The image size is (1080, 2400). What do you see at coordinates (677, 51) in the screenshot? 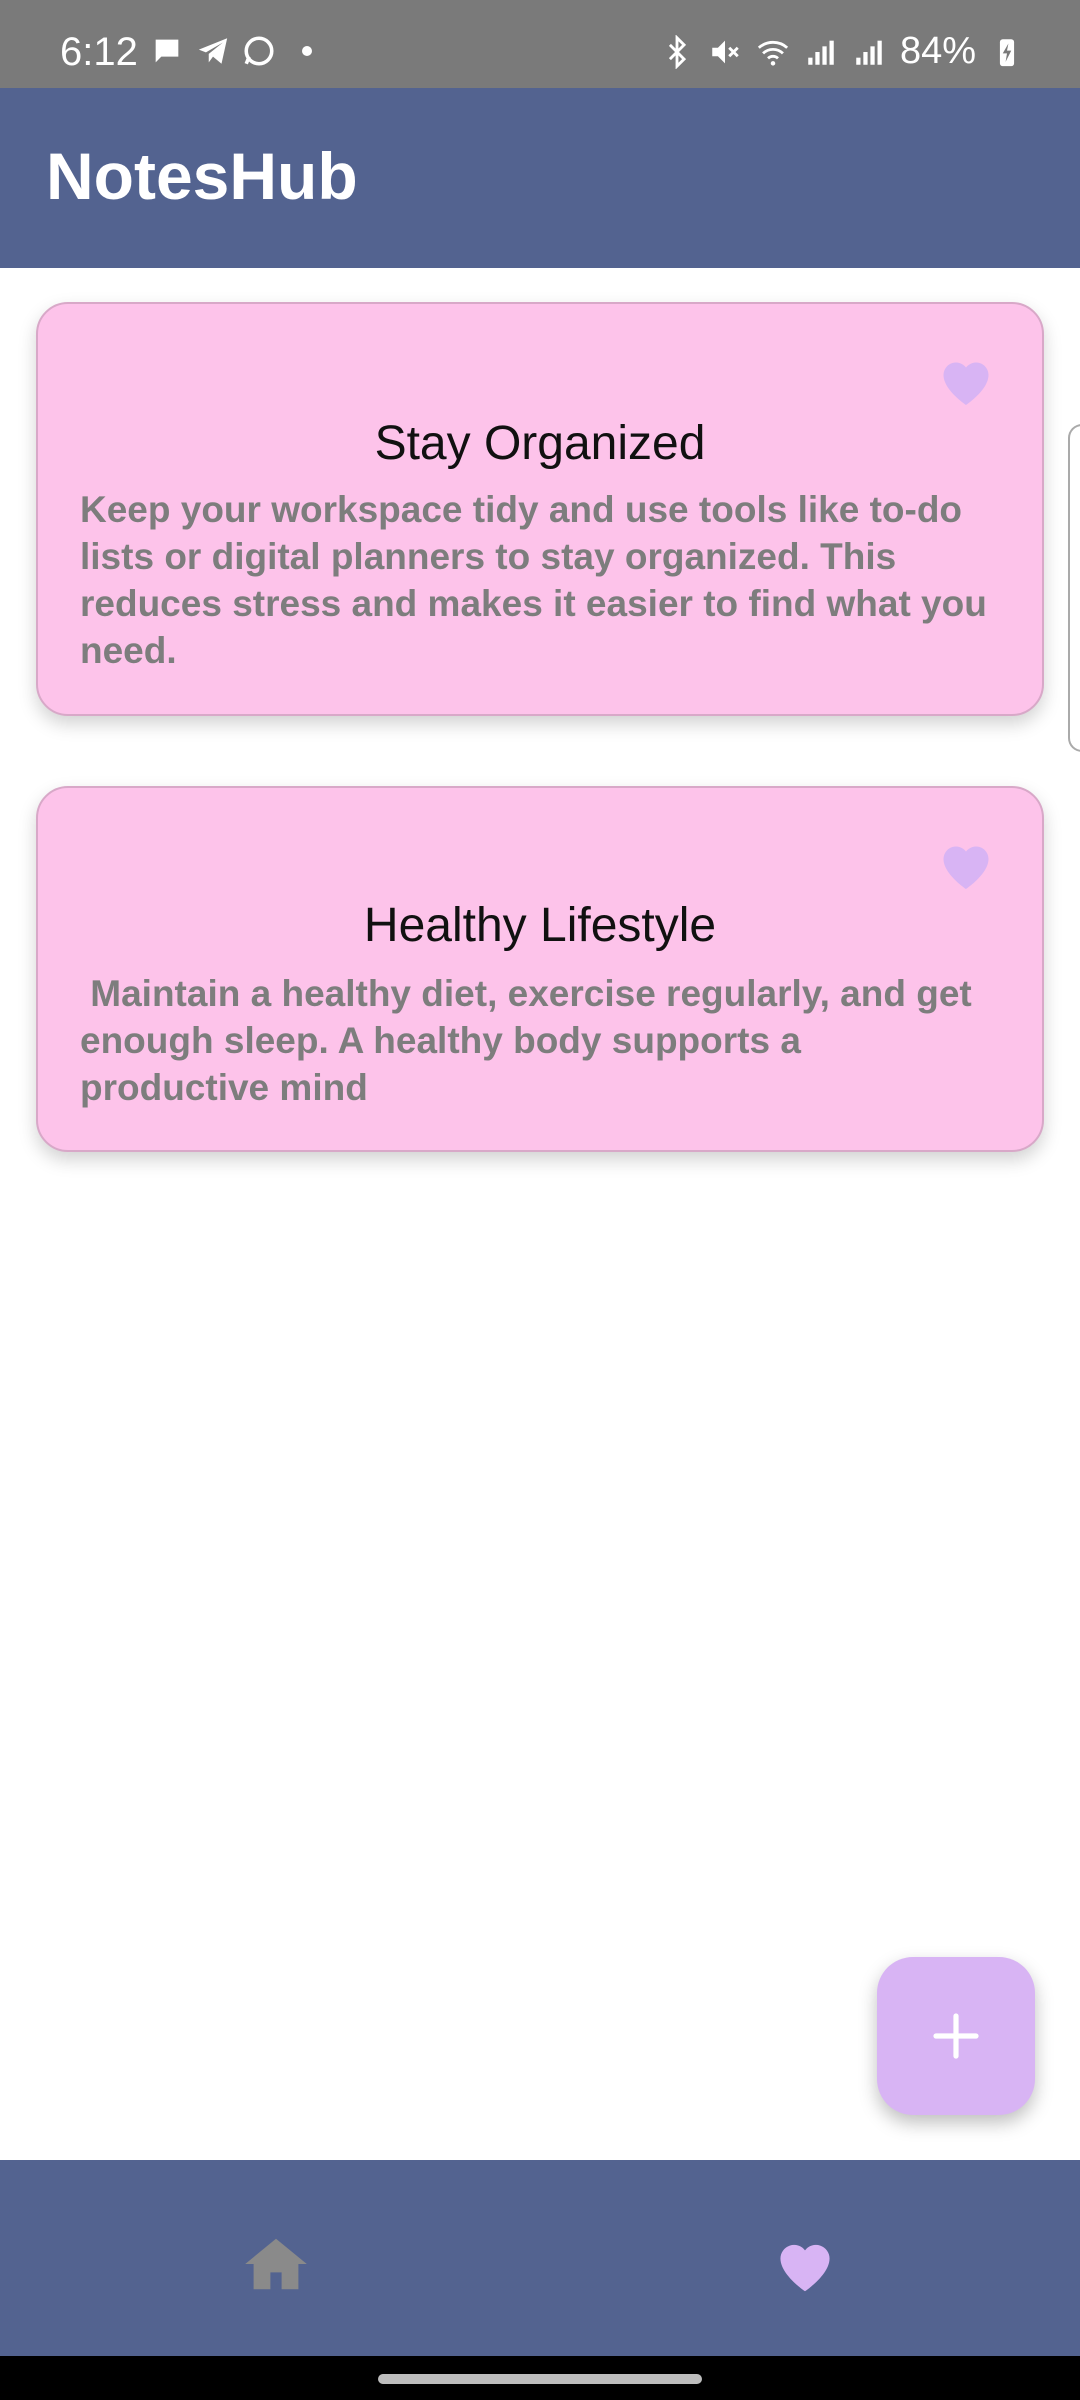
I see `bluetooth-icon` at bounding box center [677, 51].